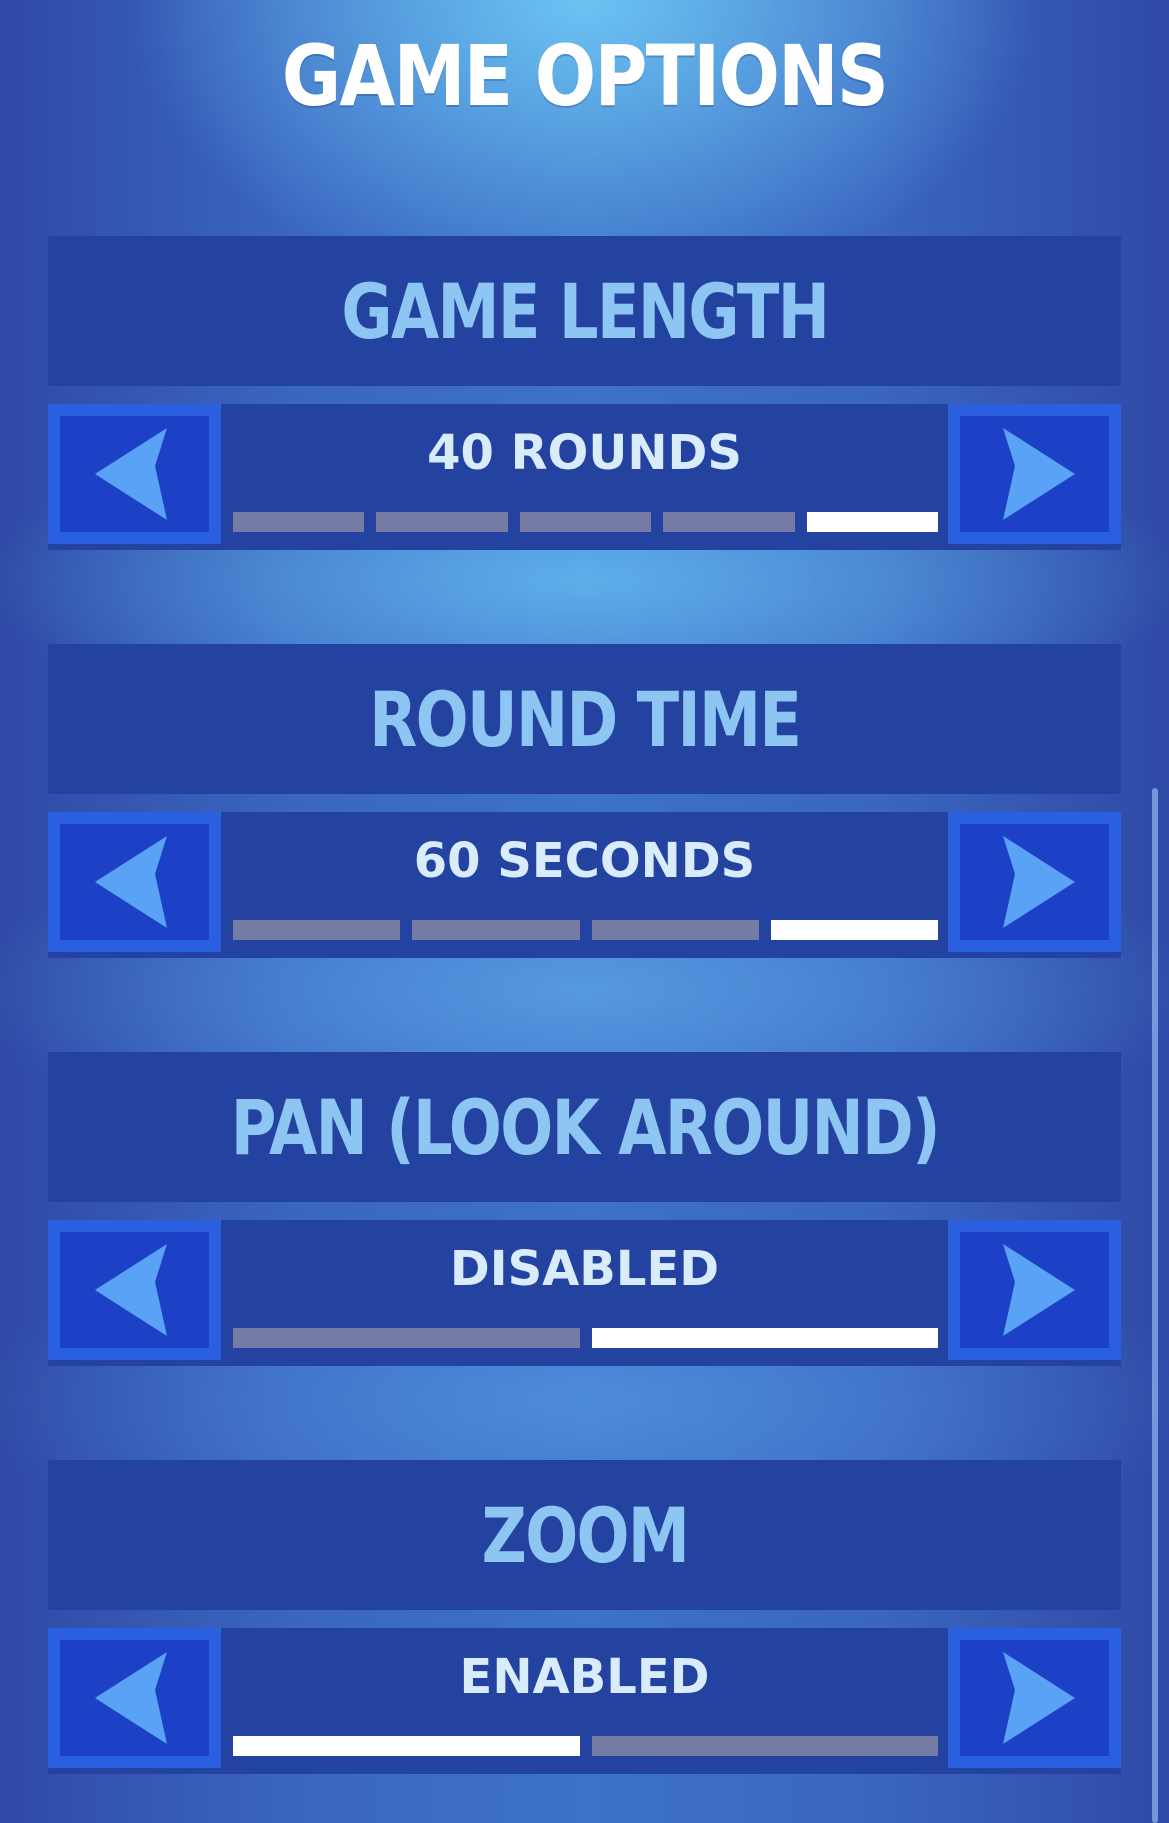  I want to click on option-control: DISABLED, so click(584, 1293).